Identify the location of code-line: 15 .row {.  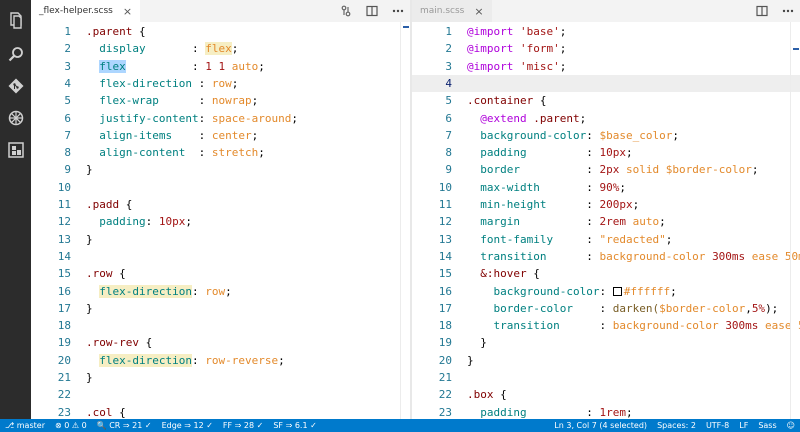
(220, 273).